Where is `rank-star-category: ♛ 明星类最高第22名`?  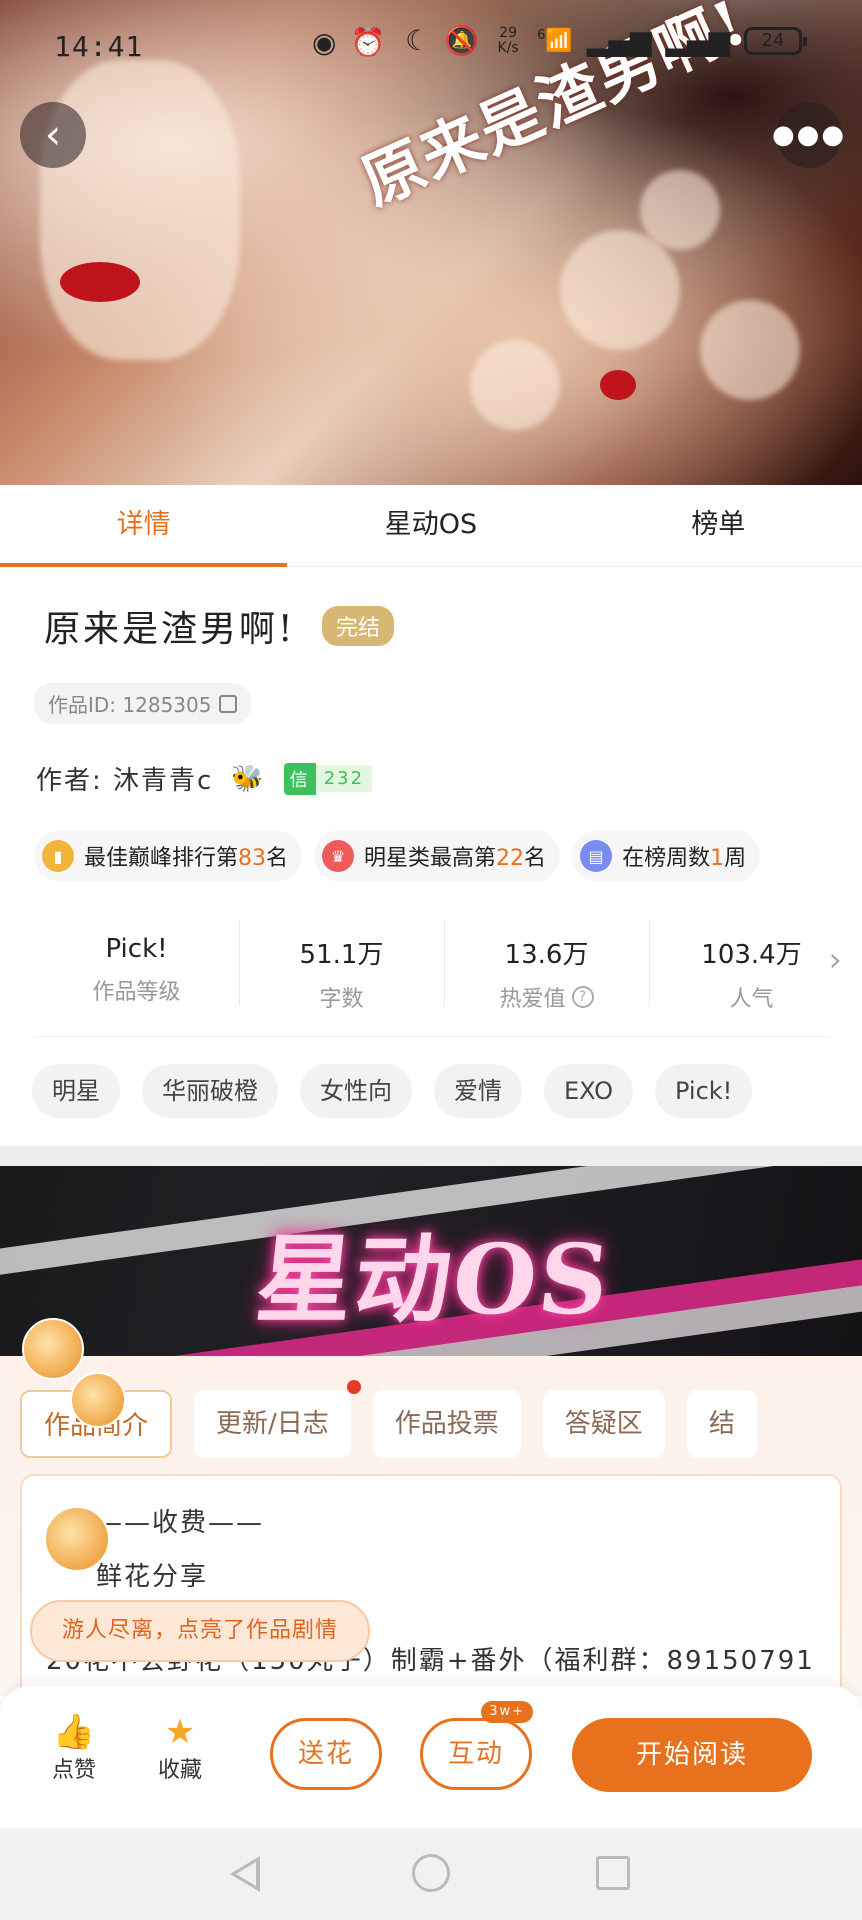
rank-star-category: ♛ 明星类最高第22名 is located at coordinates (437, 856).